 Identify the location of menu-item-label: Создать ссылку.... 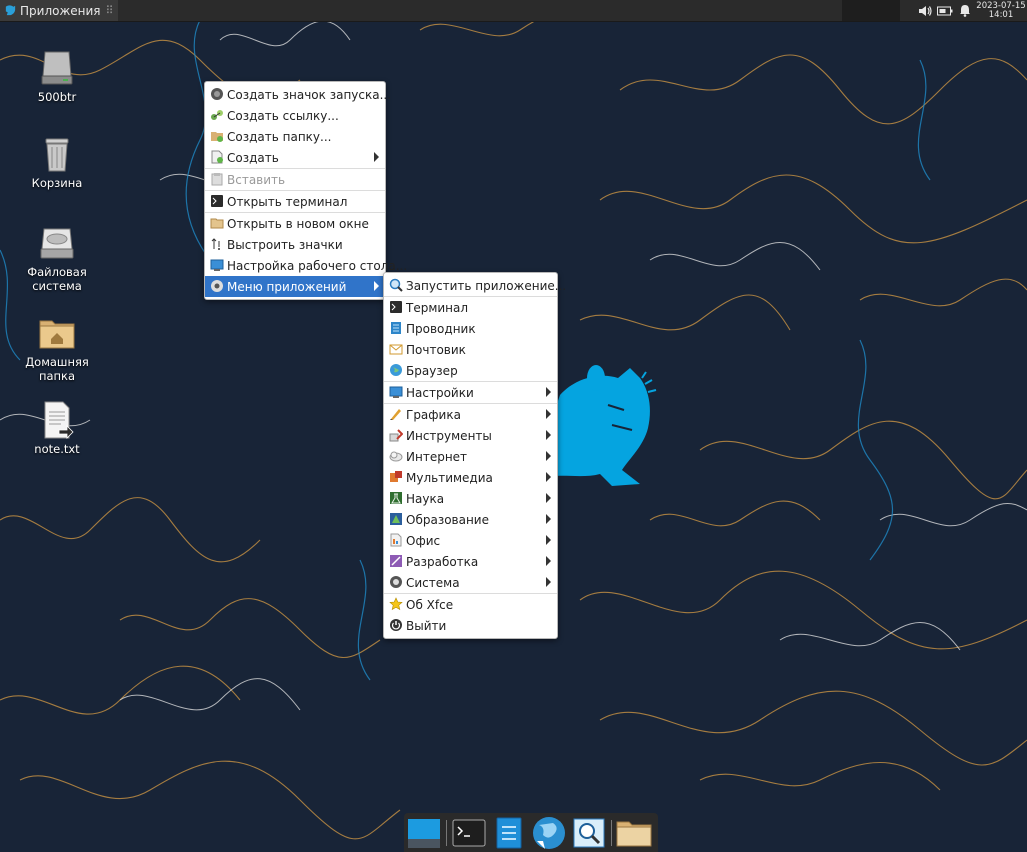
(283, 115).